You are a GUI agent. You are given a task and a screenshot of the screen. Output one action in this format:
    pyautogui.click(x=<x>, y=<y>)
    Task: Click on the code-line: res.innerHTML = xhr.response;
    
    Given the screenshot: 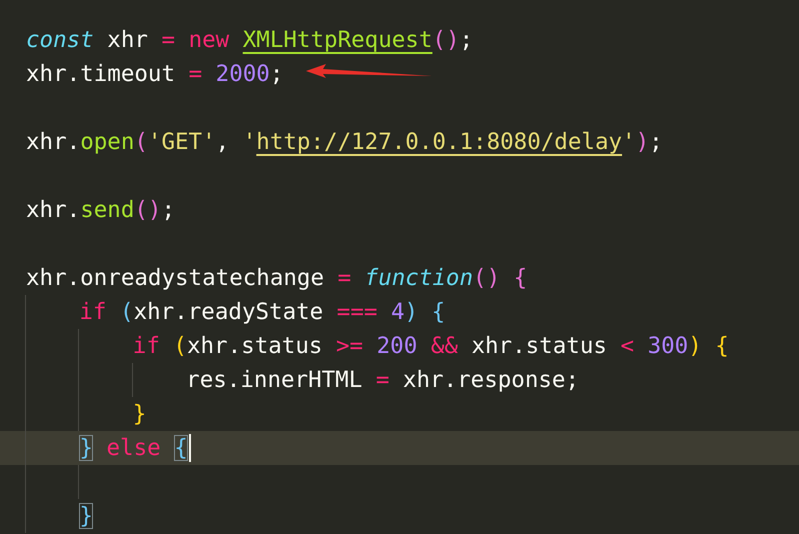 What is the action you would take?
    pyautogui.click(x=383, y=380)
    